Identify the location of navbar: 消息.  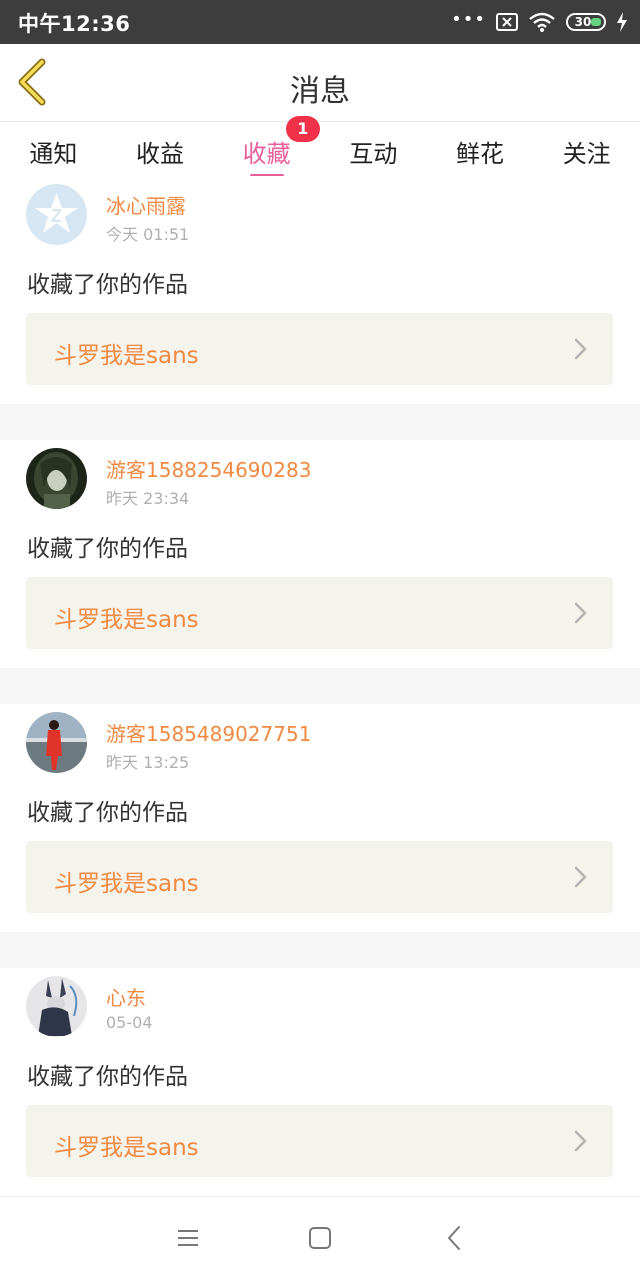
(320, 83).